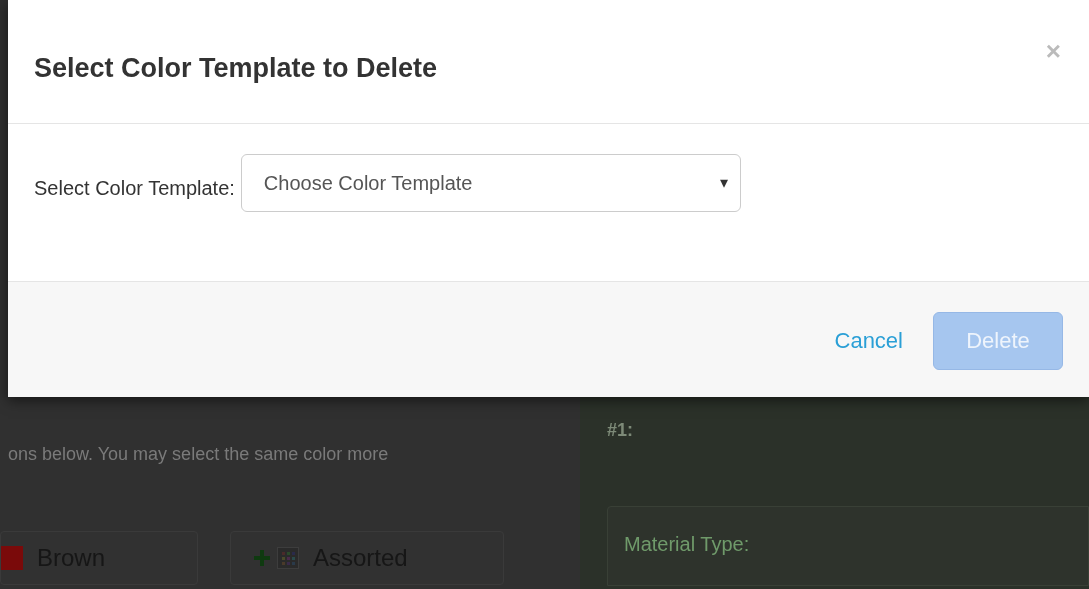  Describe the element at coordinates (620, 430) in the screenshot. I see `panel-heading: #1:` at that location.